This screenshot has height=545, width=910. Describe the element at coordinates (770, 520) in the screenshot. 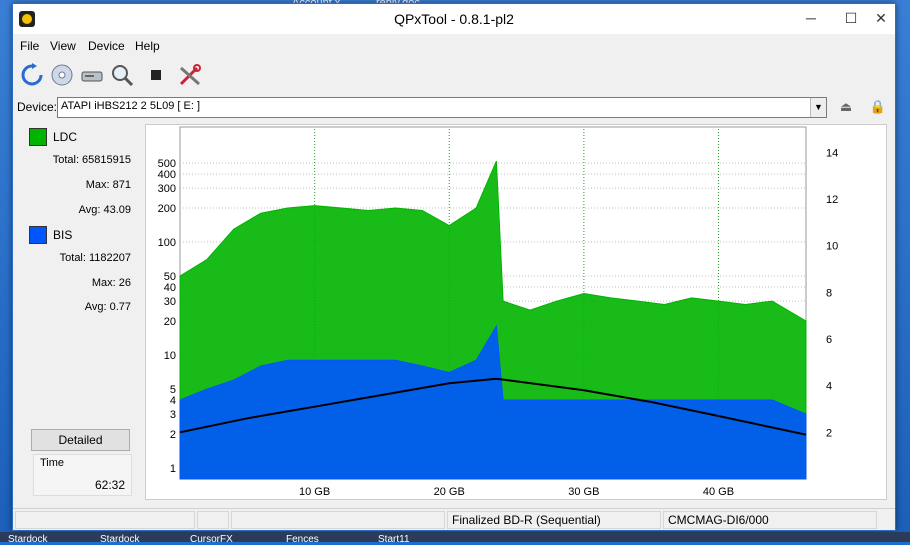

I see `media-id-status: CMCMAG-DI6/000` at that location.